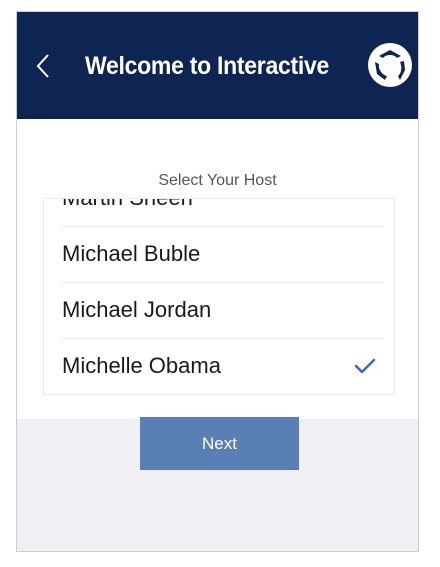 The image size is (440, 567). What do you see at coordinates (141, 365) in the screenshot?
I see `host-option-label: Michelle Obama` at bounding box center [141, 365].